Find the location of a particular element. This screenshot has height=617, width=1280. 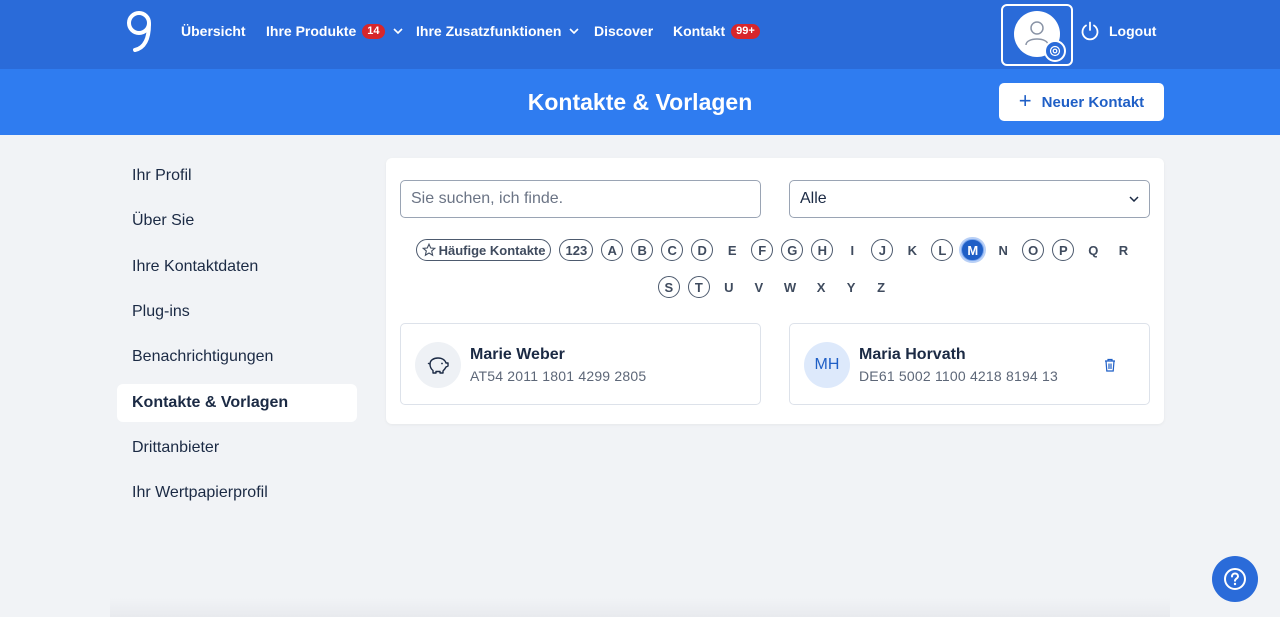

letter-filter-p: P is located at coordinates (1063, 250).